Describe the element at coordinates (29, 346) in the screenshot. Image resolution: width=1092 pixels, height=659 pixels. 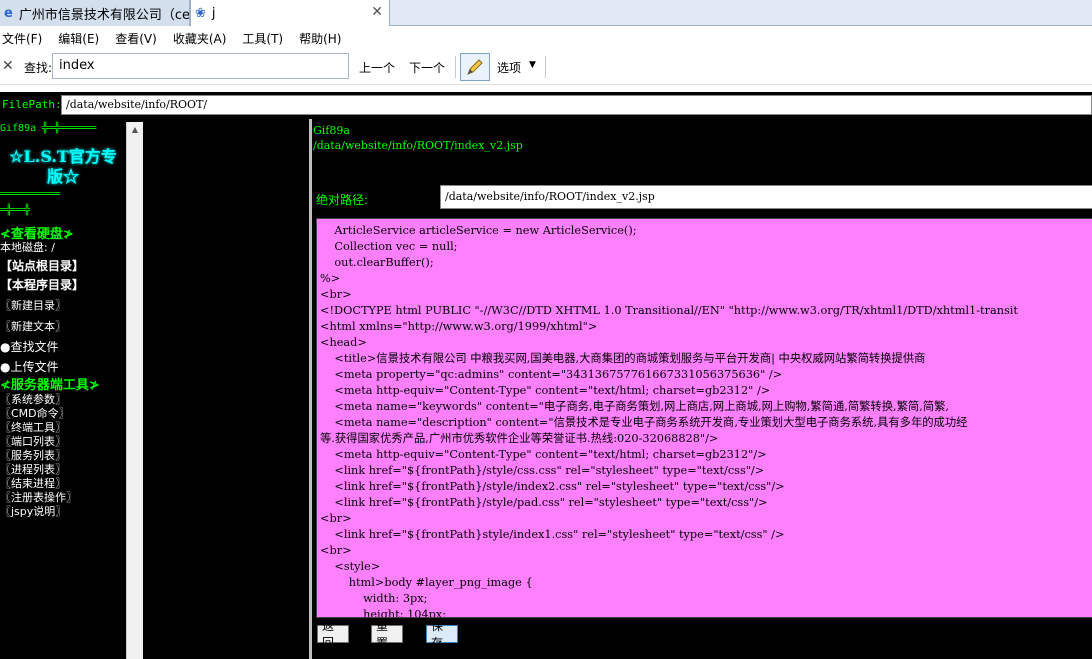
I see `find-file-link: ●查找文件` at that location.